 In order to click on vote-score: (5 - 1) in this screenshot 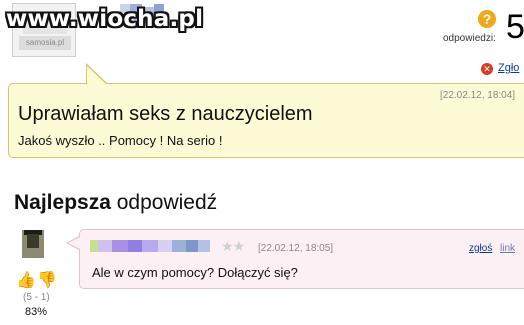, I will do `click(36, 297)`.